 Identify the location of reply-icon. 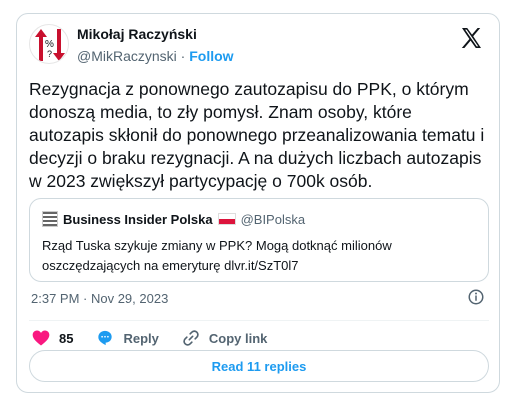
(105, 338).